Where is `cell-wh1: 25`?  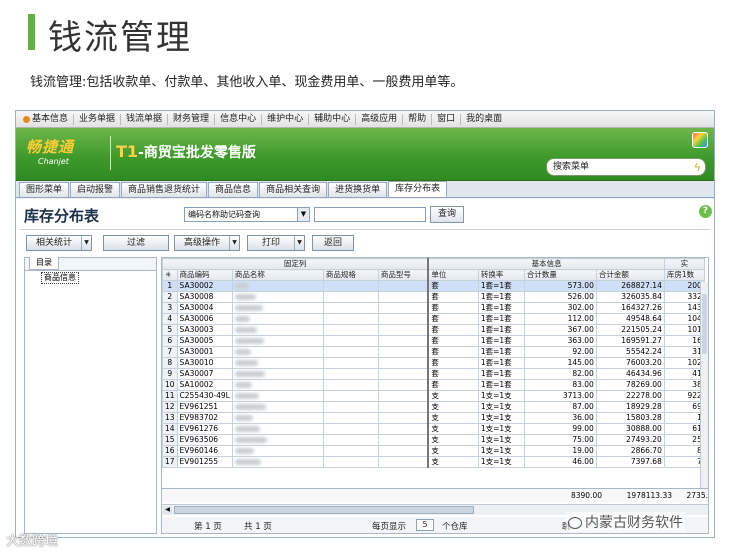
cell-wh1: 25 is located at coordinates (684, 440).